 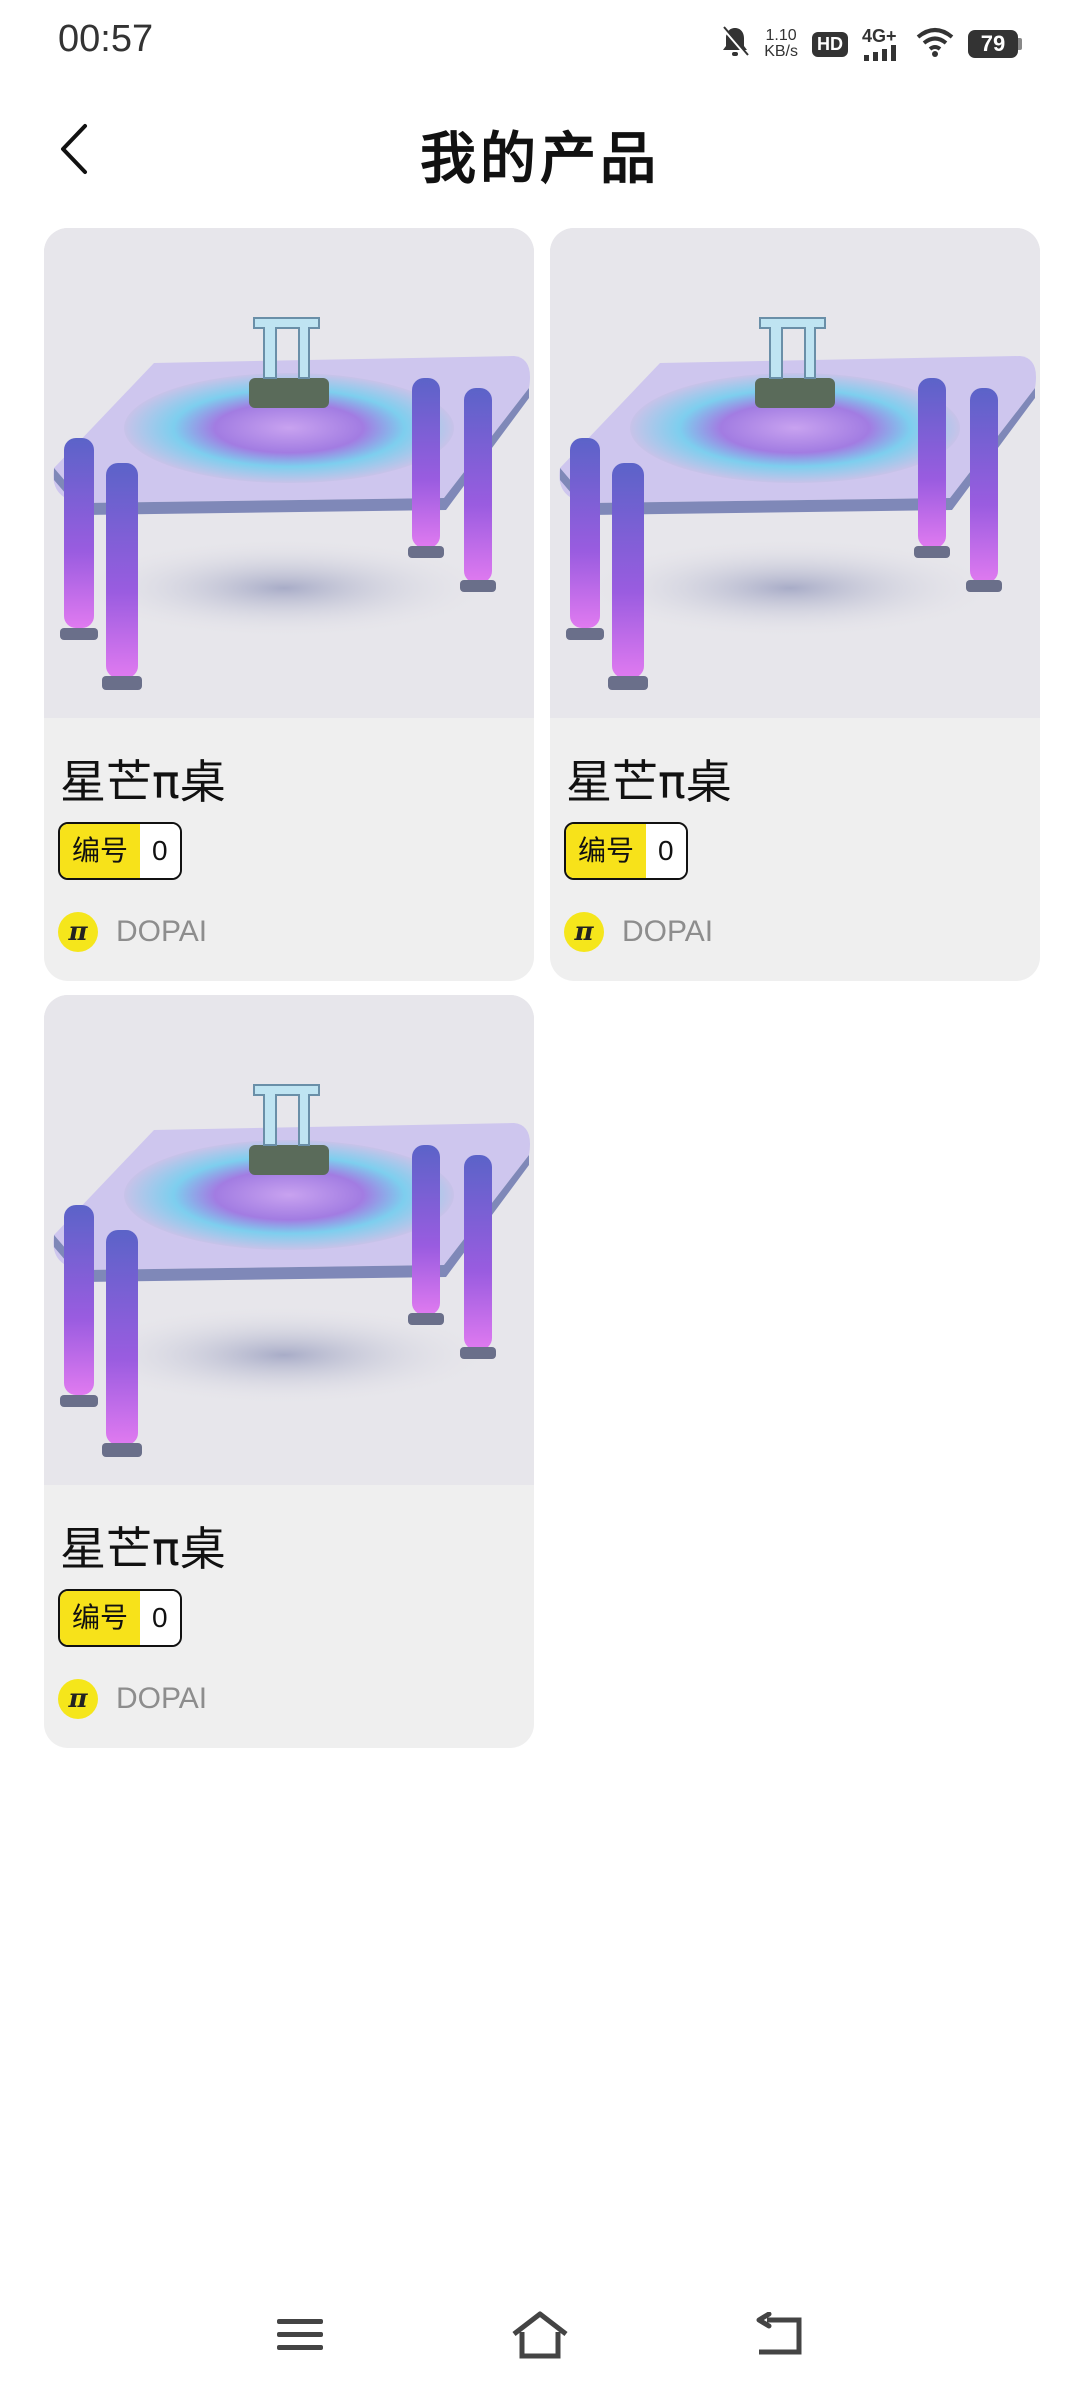 I want to click on home-icon, so click(x=540, y=2335).